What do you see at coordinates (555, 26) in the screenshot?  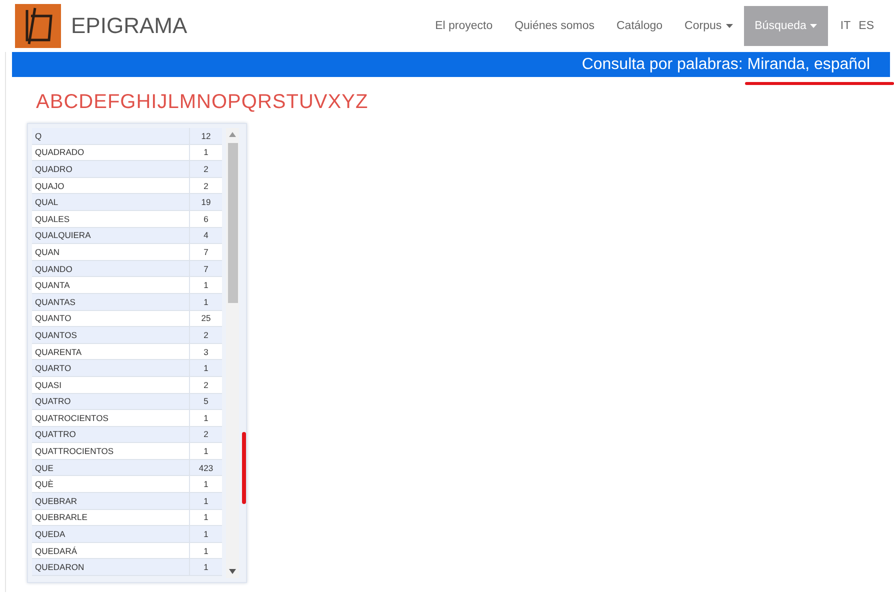 I see `nav-link: Quiénes somos` at bounding box center [555, 26].